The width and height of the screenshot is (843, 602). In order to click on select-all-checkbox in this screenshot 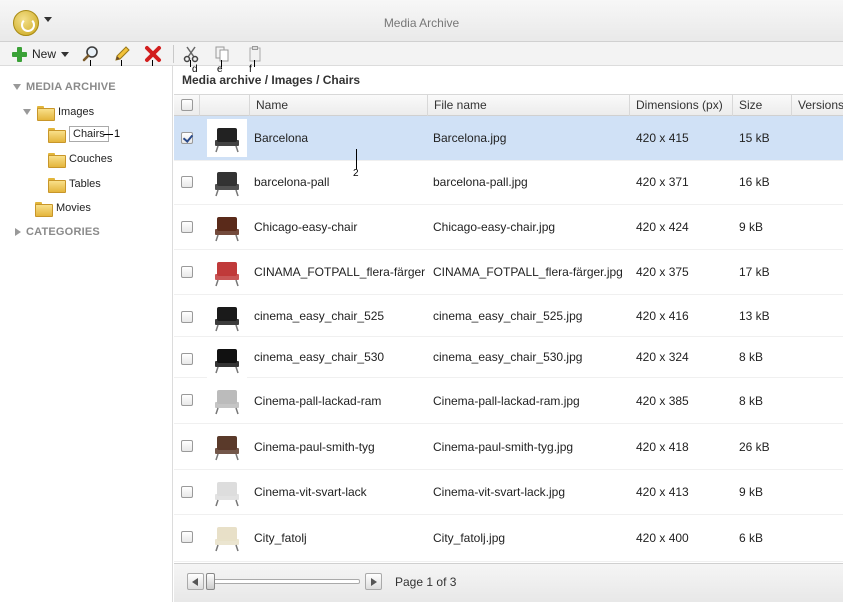, I will do `click(187, 105)`.